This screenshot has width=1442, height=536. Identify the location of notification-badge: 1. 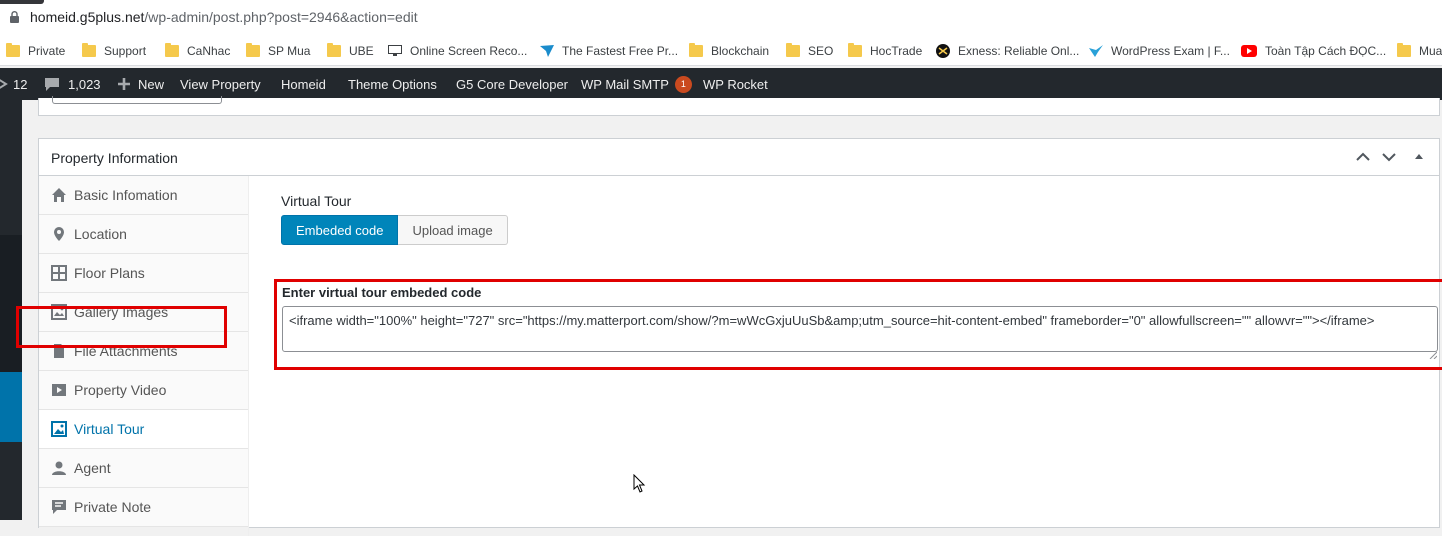
(683, 84).